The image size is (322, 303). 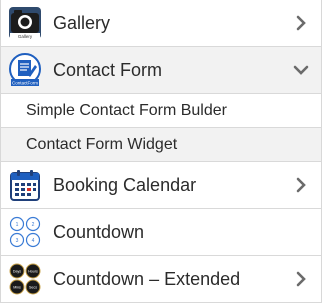 I want to click on countdown-extended-icon-unit: Days, so click(x=17, y=272).